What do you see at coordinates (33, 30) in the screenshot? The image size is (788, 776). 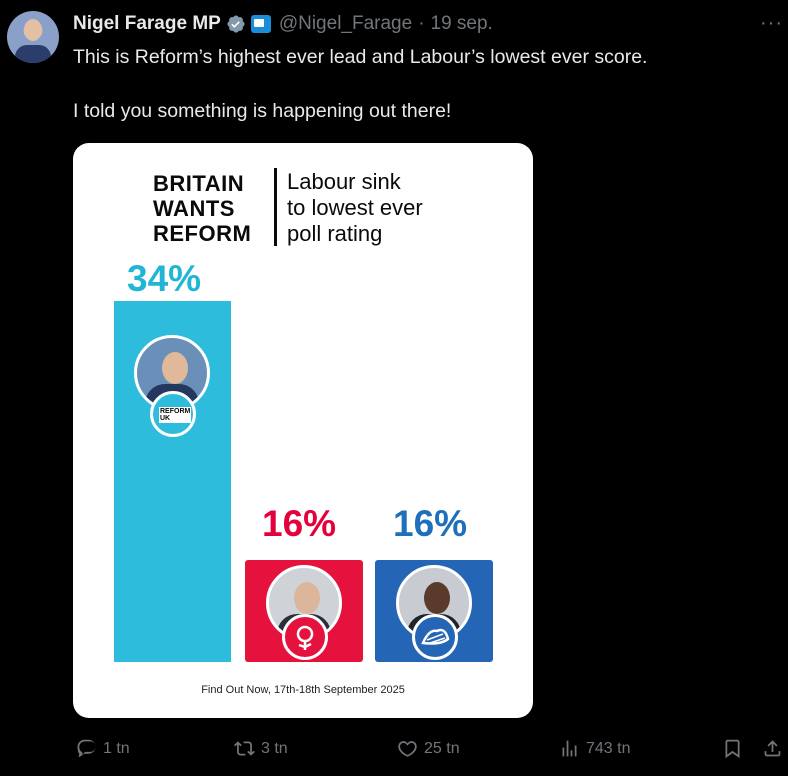 I see `avatar-head` at bounding box center [33, 30].